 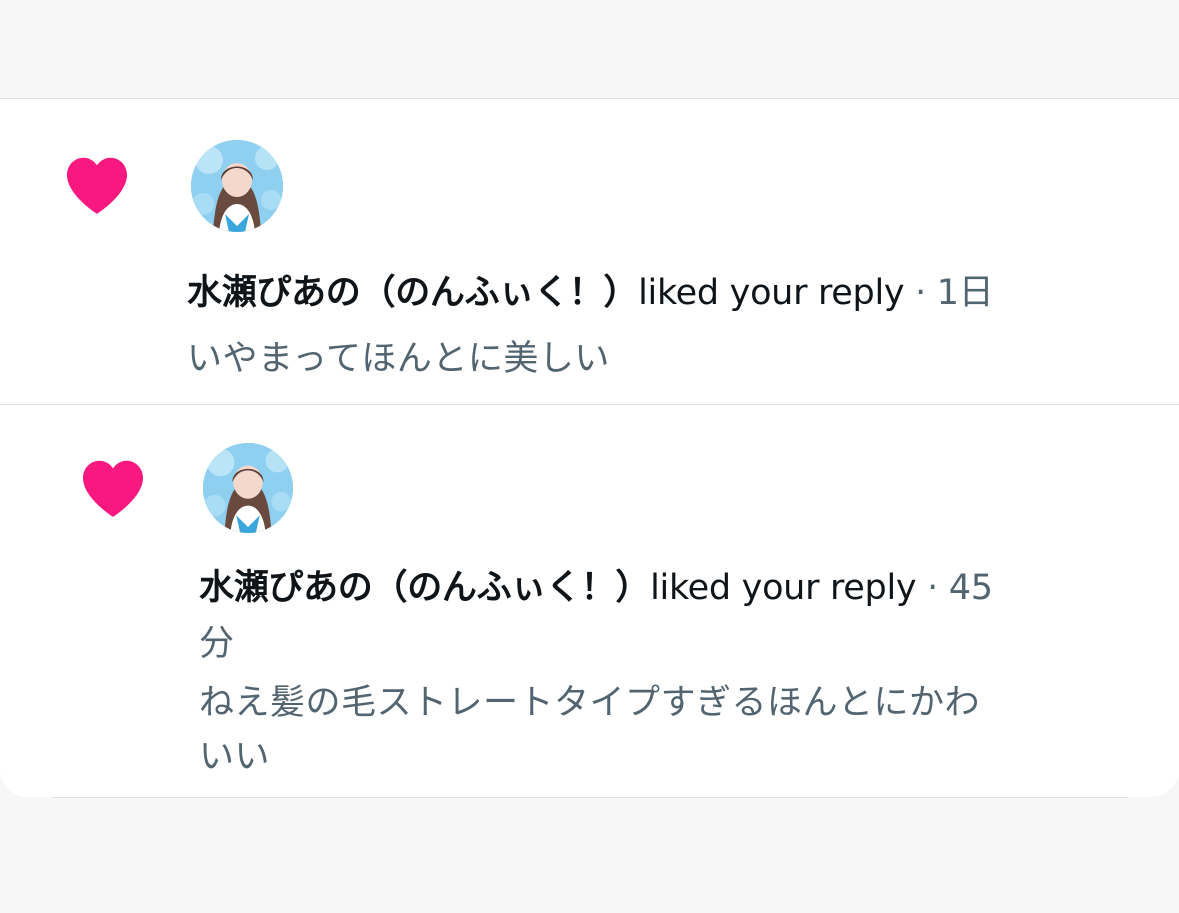 What do you see at coordinates (398, 359) in the screenshot?
I see `reply-text: いやまってほんとに美しい` at bounding box center [398, 359].